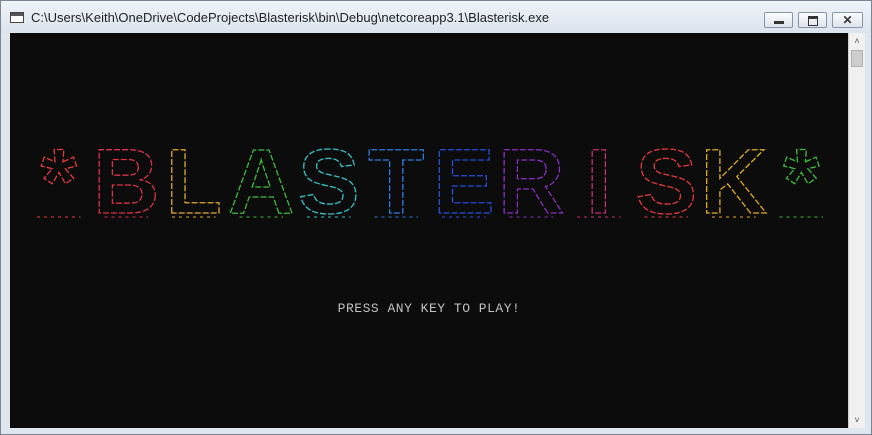  I want to click on banner-letter-11: *, so click(801, 182).